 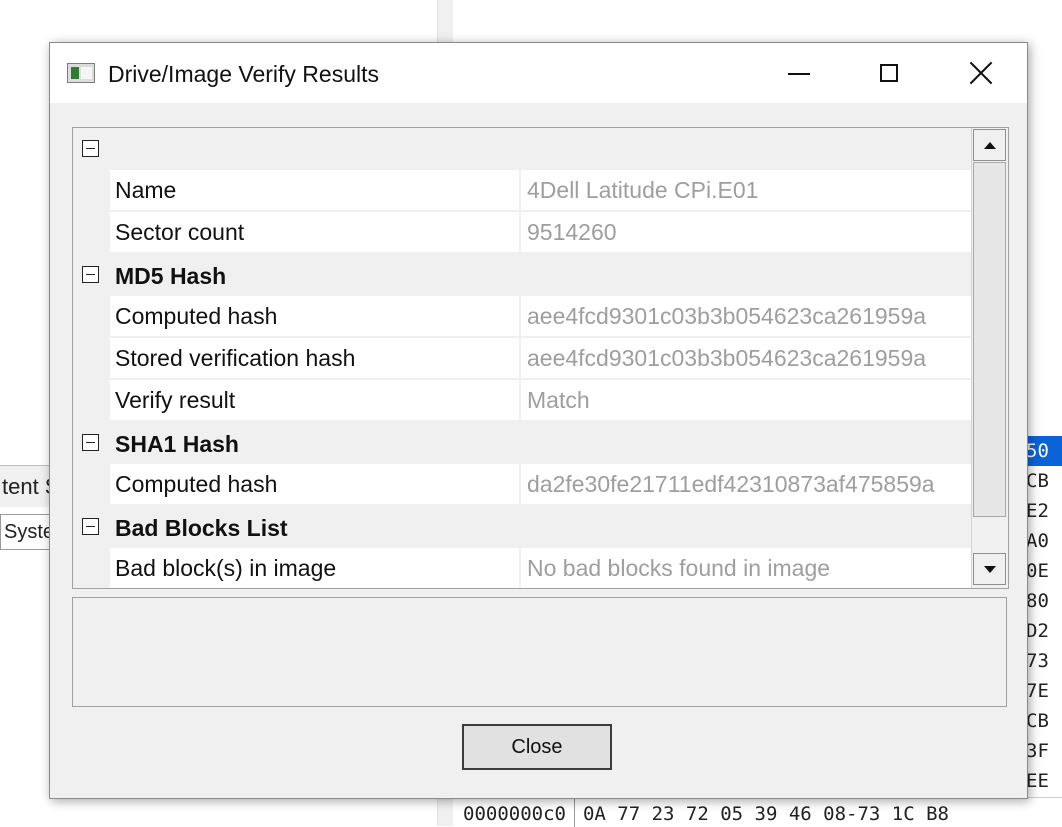 I want to click on property-row-verify-result: Verify result Match, so click(x=522, y=401).